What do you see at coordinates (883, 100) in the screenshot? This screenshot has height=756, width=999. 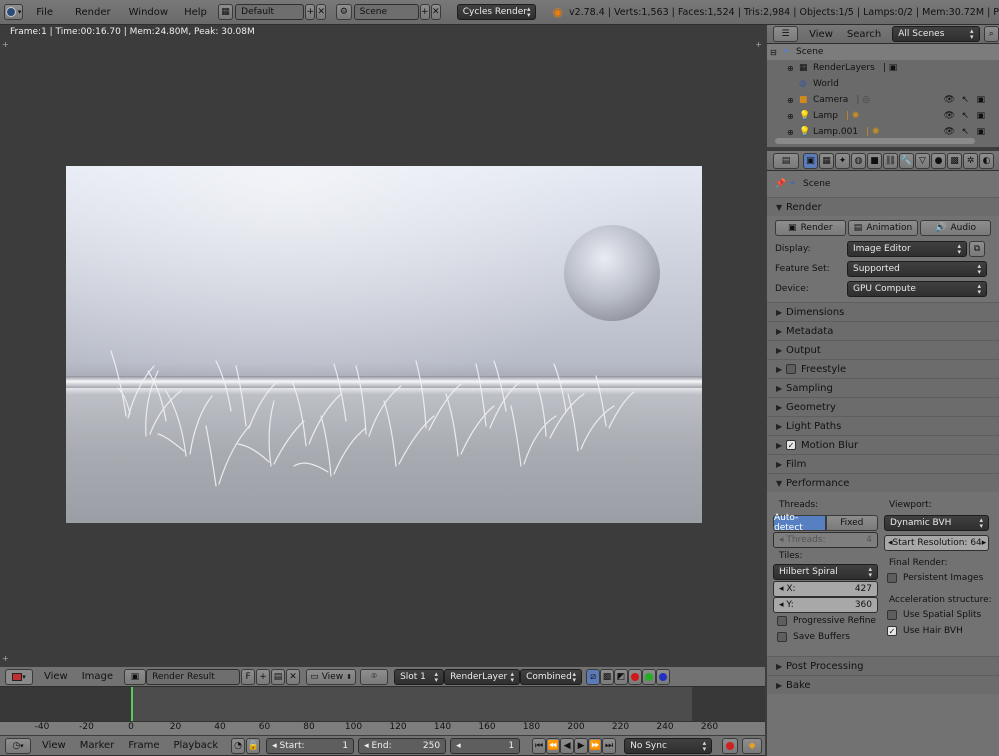 I see `outliner-row-camera: ⊕ ■ Camera | ◎ 👁 ↖ ▣` at bounding box center [883, 100].